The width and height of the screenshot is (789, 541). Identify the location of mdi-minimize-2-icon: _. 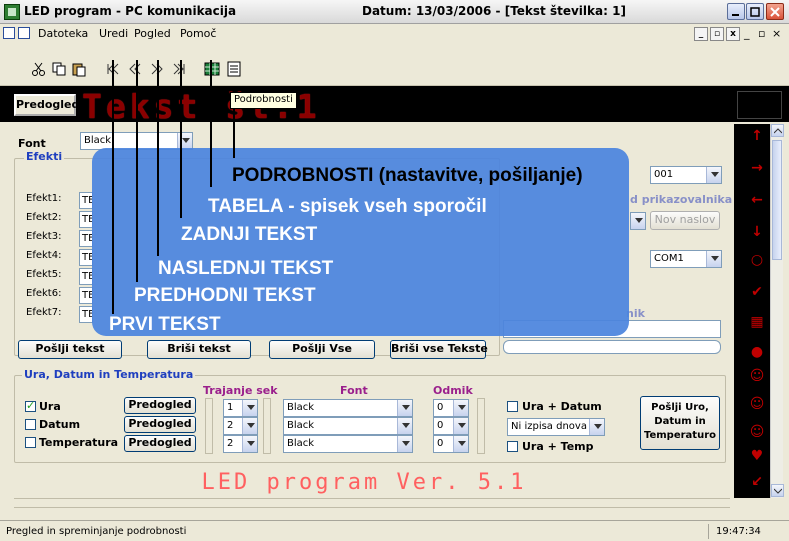
(747, 33).